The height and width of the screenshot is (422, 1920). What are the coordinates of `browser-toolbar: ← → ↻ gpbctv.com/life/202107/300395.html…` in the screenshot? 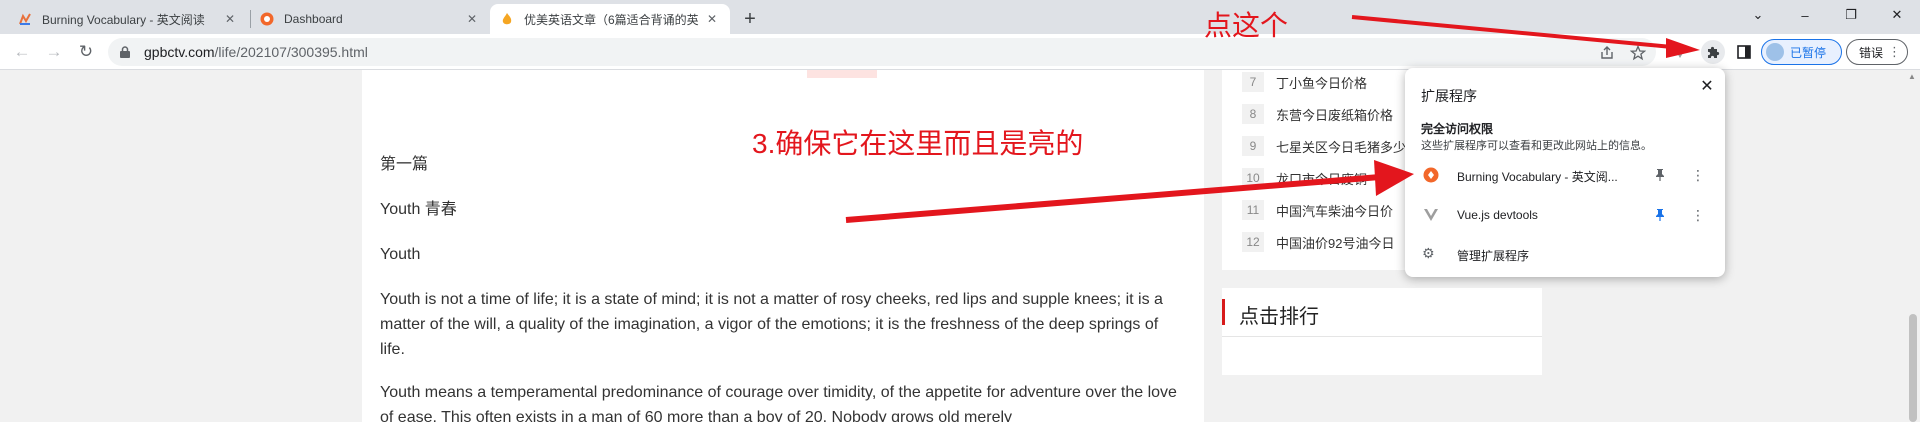 It's located at (960, 52).